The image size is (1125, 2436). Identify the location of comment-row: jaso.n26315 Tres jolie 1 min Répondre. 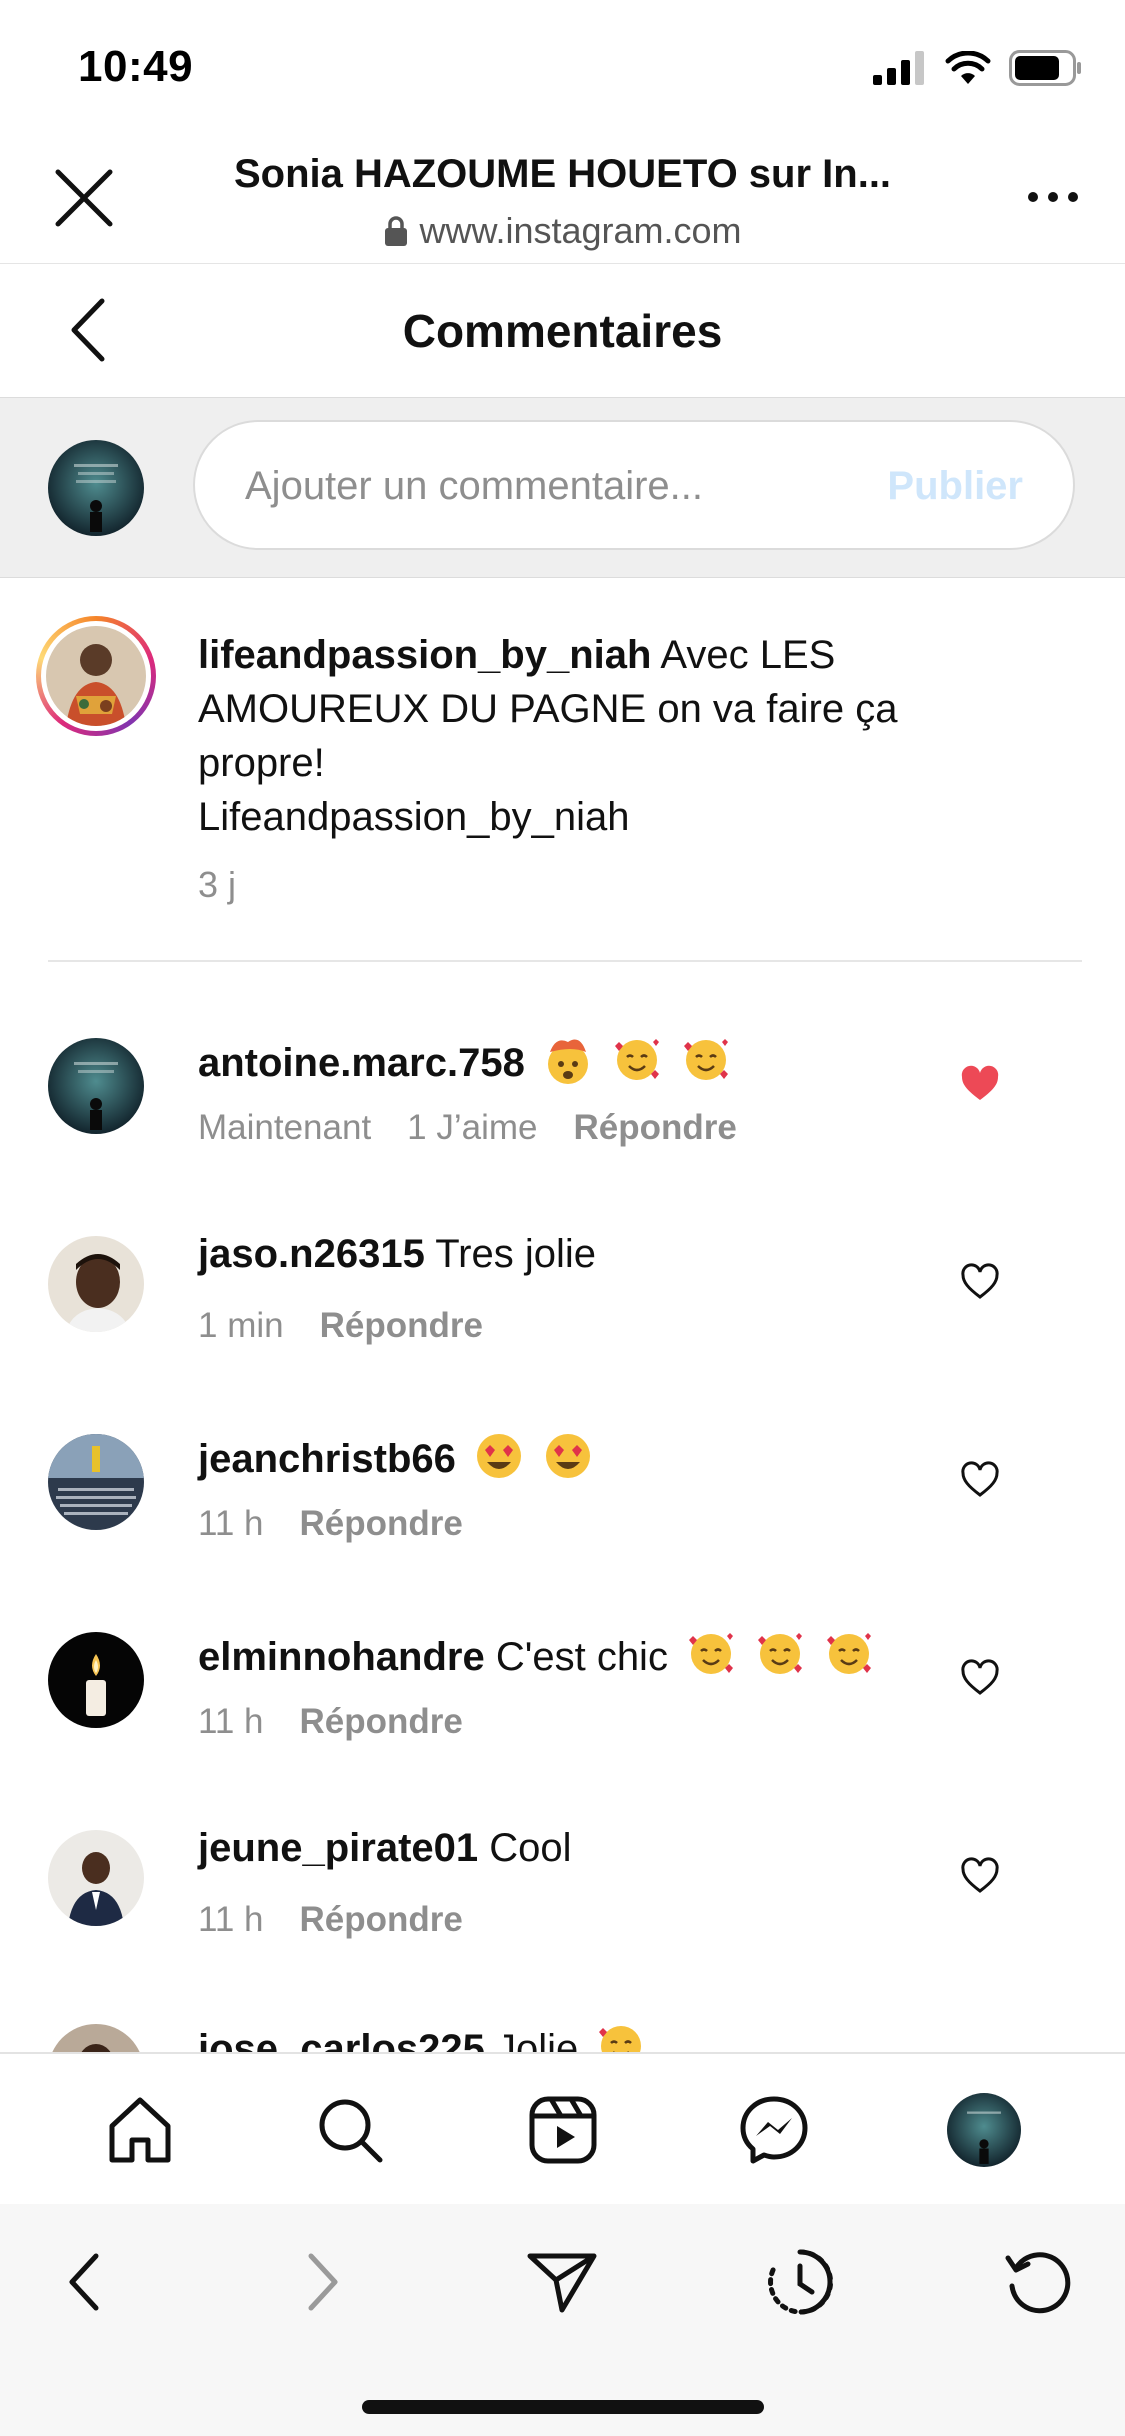
(562, 1297).